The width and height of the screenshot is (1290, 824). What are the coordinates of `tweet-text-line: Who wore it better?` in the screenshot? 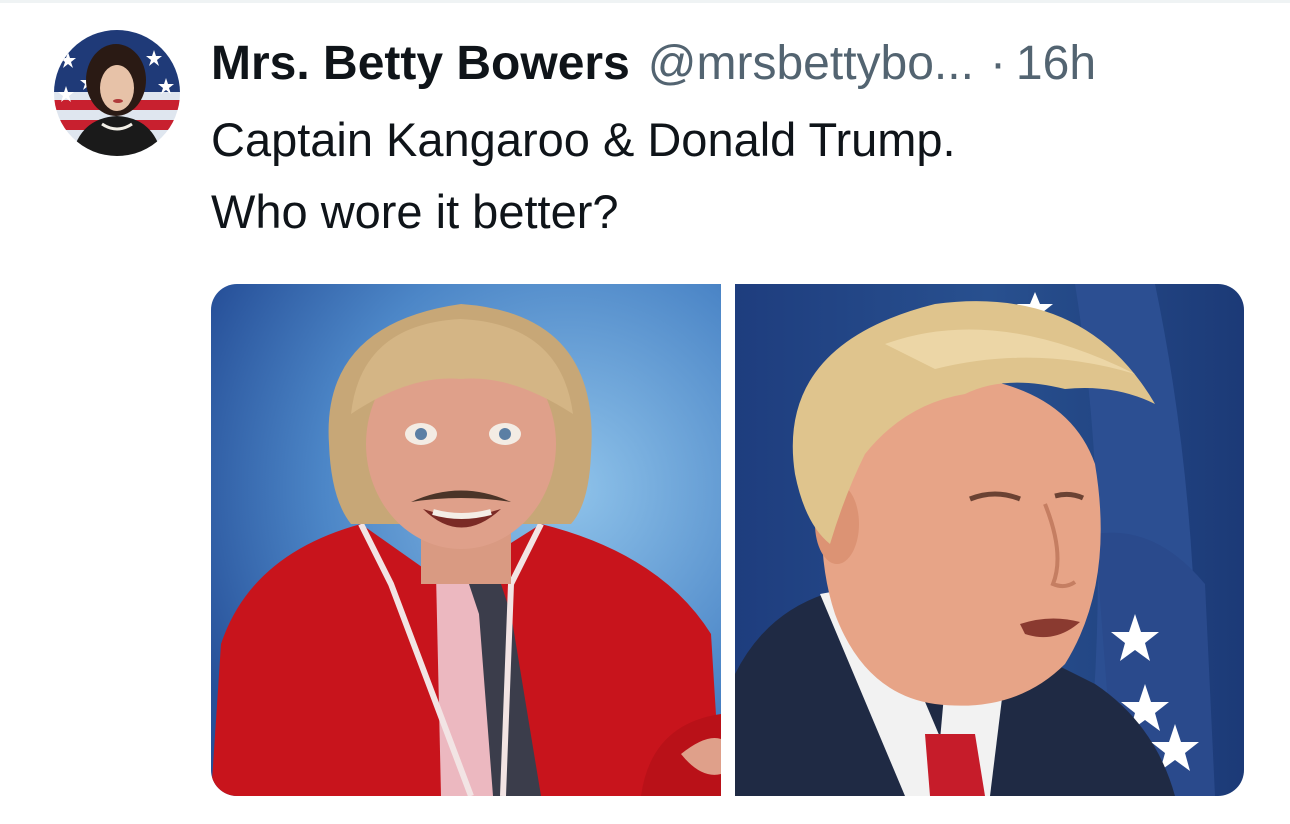 It's located at (415, 211).